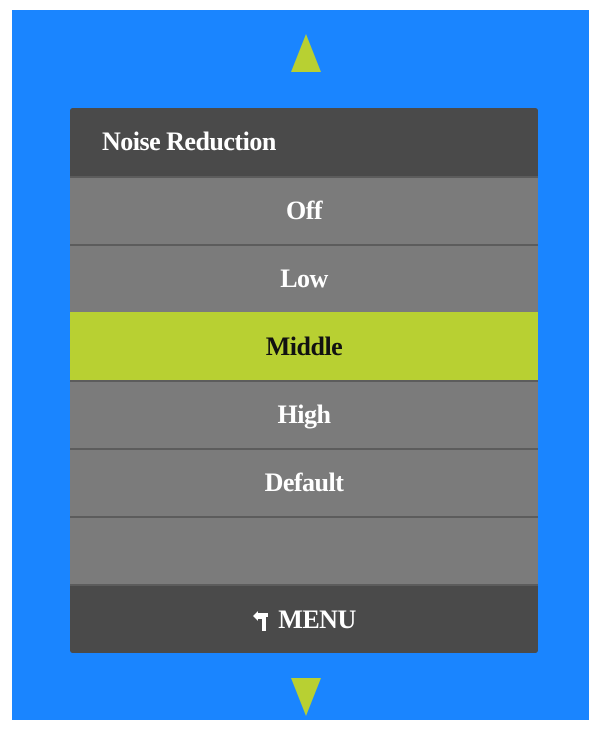 This screenshot has width=601, height=738. What do you see at coordinates (304, 414) in the screenshot?
I see `menu-option-high: High` at bounding box center [304, 414].